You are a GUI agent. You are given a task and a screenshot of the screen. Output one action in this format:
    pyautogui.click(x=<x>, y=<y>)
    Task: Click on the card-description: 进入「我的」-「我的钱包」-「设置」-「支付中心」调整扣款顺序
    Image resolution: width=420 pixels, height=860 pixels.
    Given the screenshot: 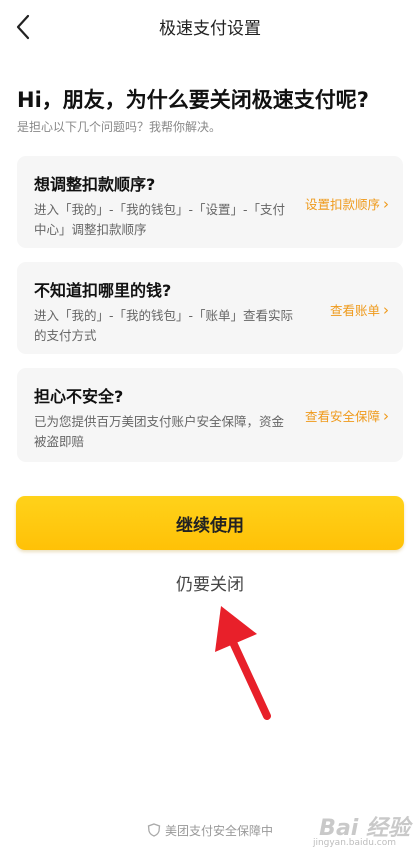 What is the action you would take?
    pyautogui.click(x=160, y=219)
    